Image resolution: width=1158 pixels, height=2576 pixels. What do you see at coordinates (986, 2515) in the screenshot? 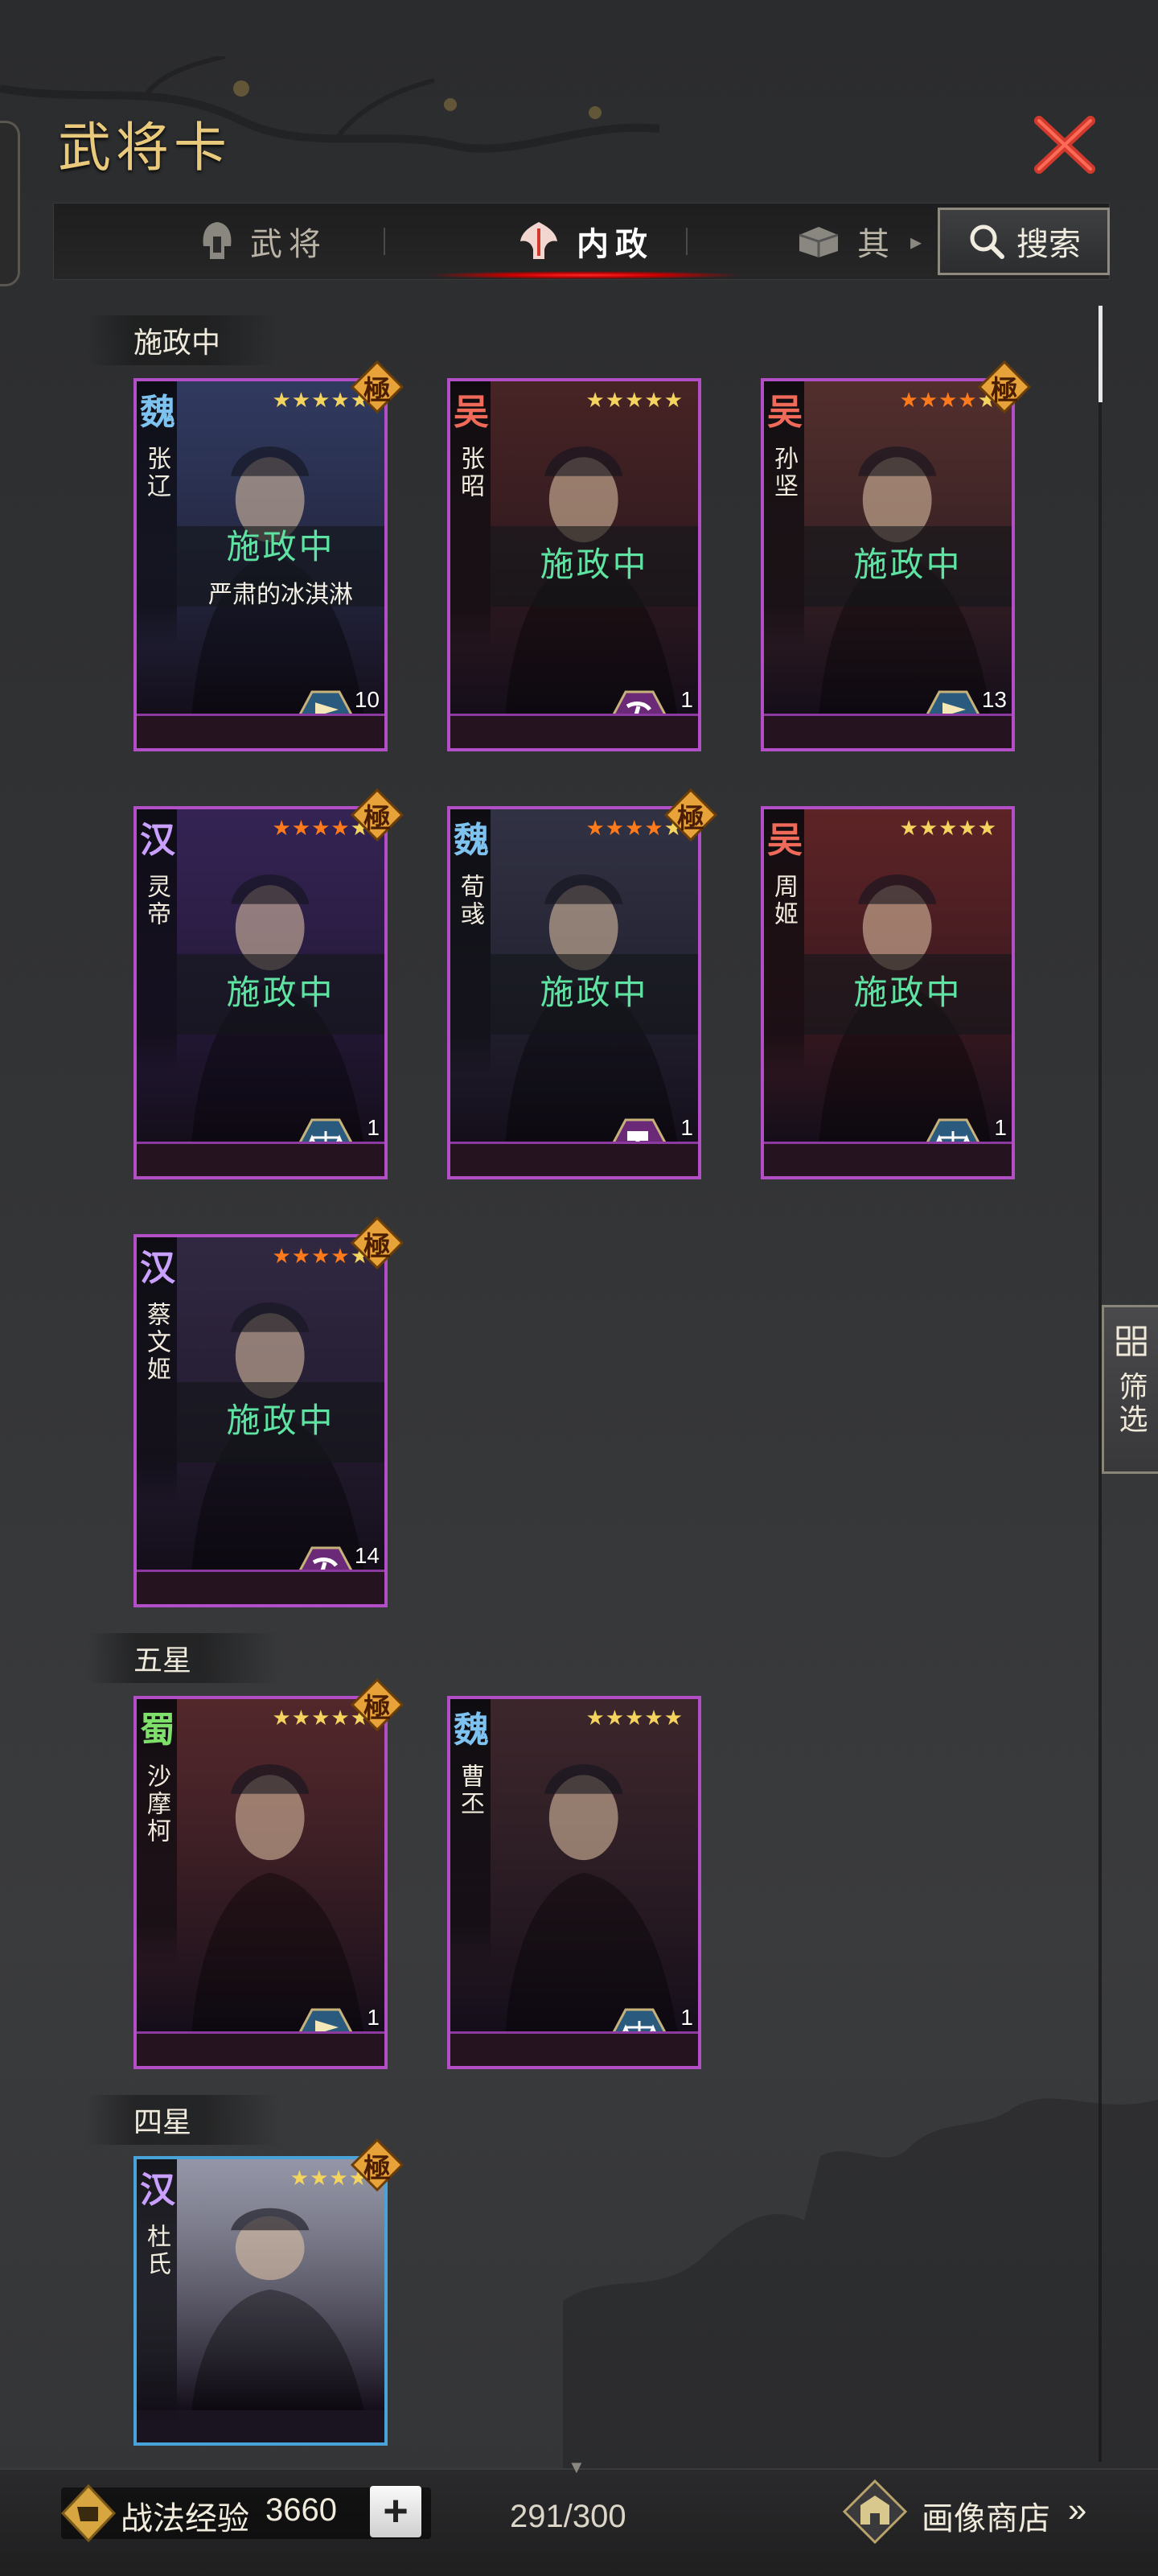
I see `portrait-shop-link: 画像商店` at bounding box center [986, 2515].